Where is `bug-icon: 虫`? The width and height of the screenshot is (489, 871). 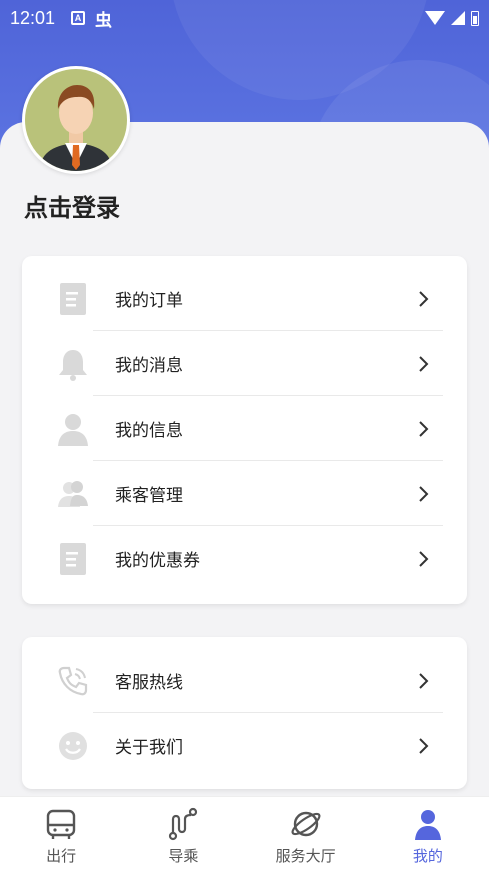 bug-icon: 虫 is located at coordinates (104, 20).